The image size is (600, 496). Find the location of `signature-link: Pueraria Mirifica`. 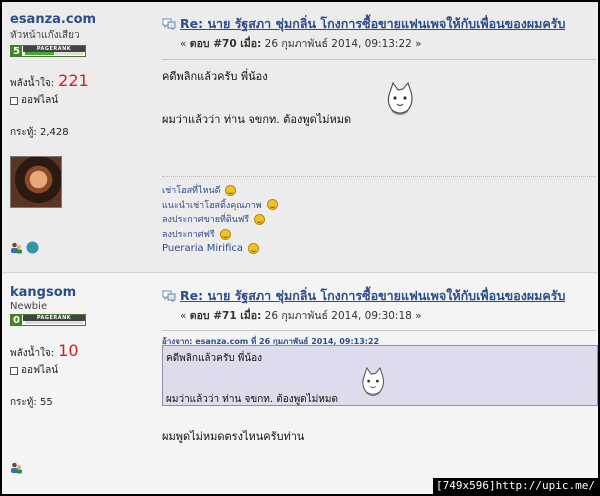

signature-link: Pueraria Mirifica is located at coordinates (202, 248).